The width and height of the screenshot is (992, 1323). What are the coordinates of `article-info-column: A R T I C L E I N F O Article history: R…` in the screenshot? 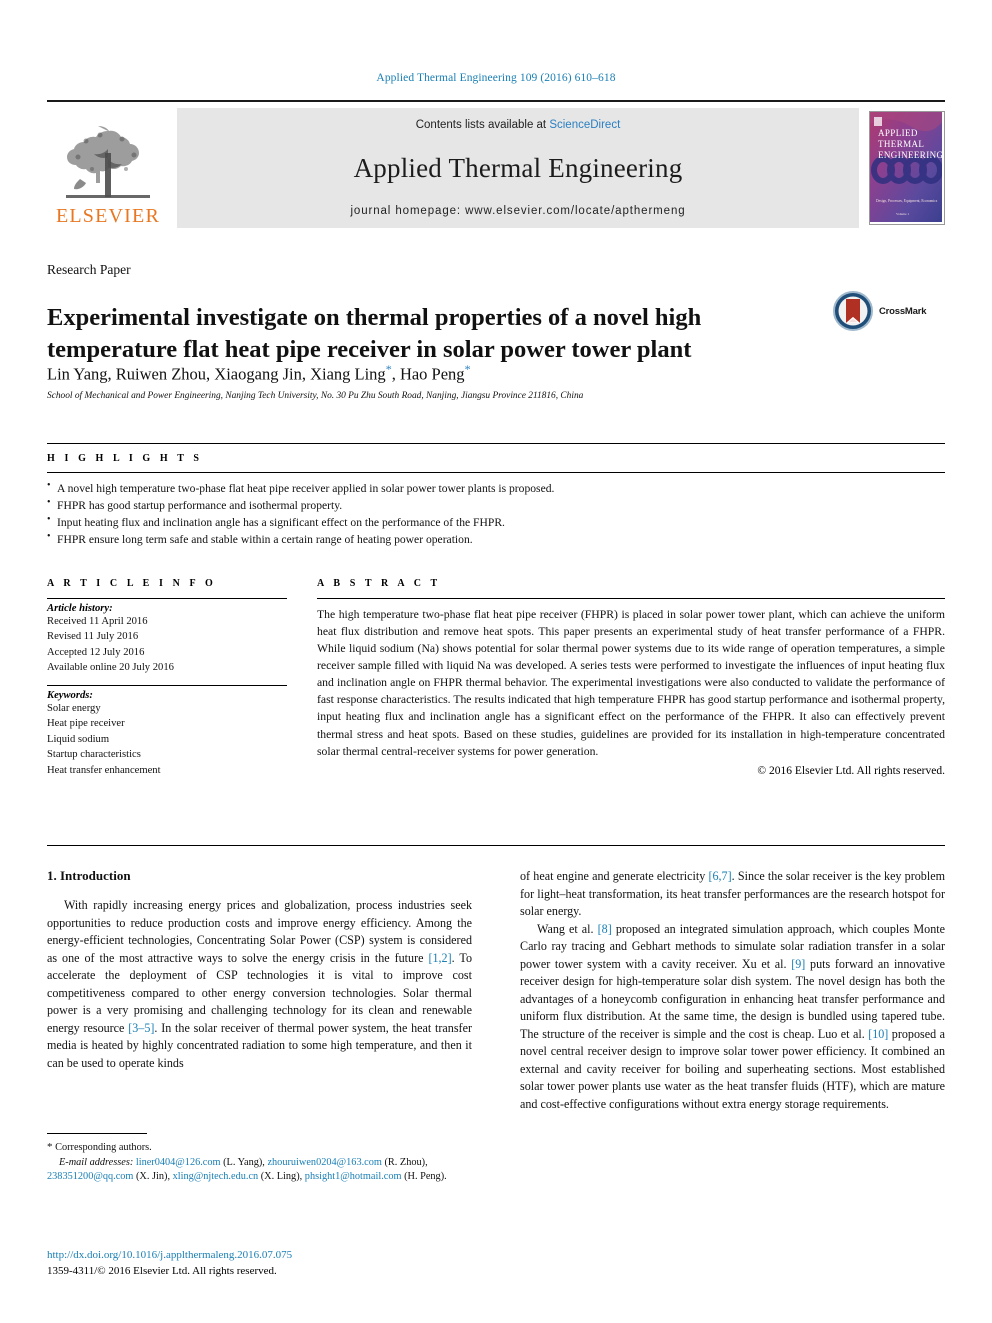 It's located at (167, 678).